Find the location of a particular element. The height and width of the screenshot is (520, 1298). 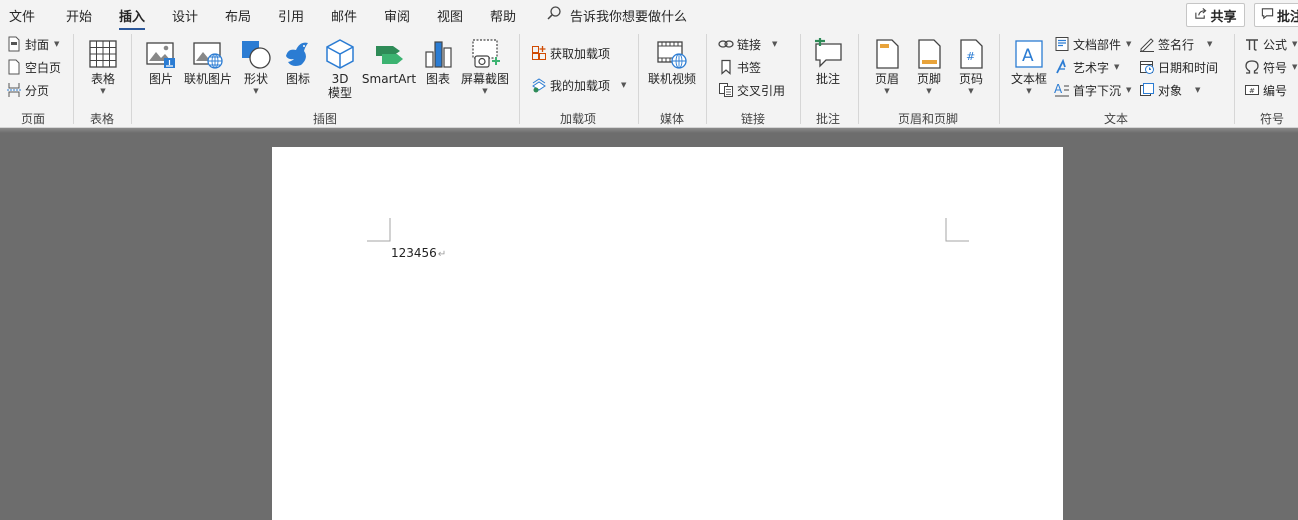

tab-design: 设计 is located at coordinates (185, 15).